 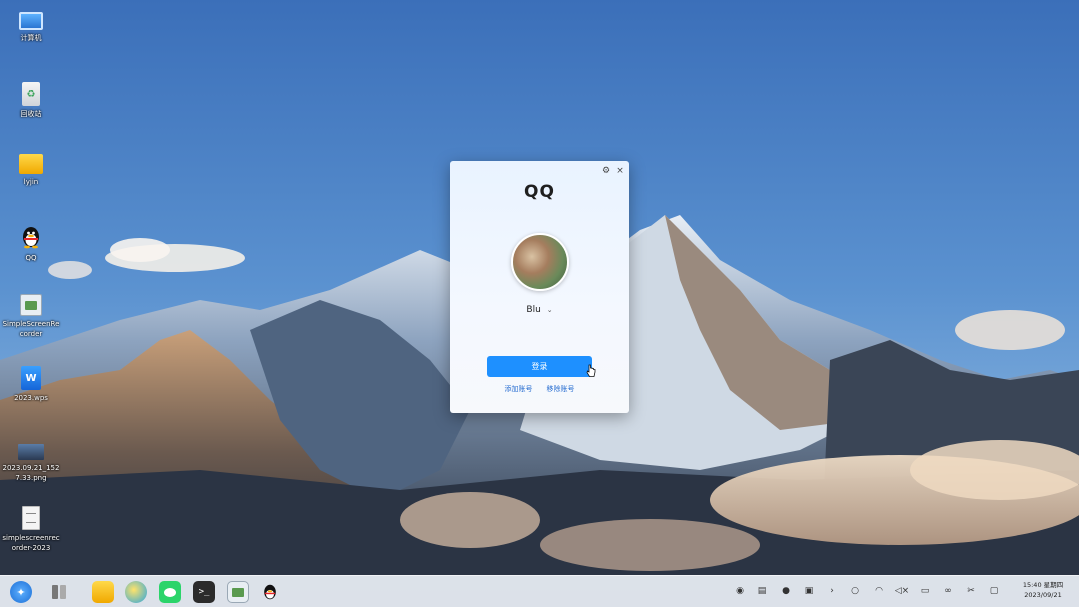 I want to click on remove-account-link: 移除账号, so click(x=561, y=389).